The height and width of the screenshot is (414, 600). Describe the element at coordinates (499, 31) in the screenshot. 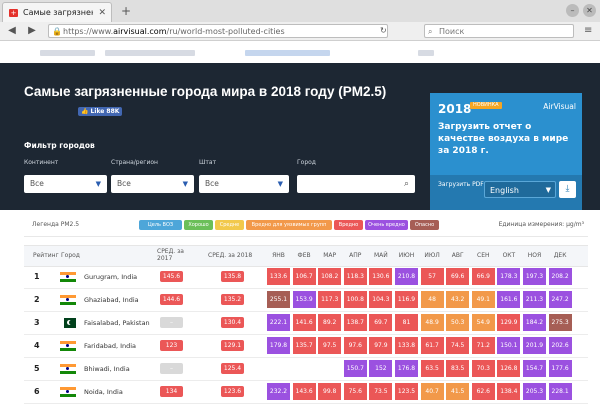

I see `browser-search-input: ⌕ Поиск` at that location.